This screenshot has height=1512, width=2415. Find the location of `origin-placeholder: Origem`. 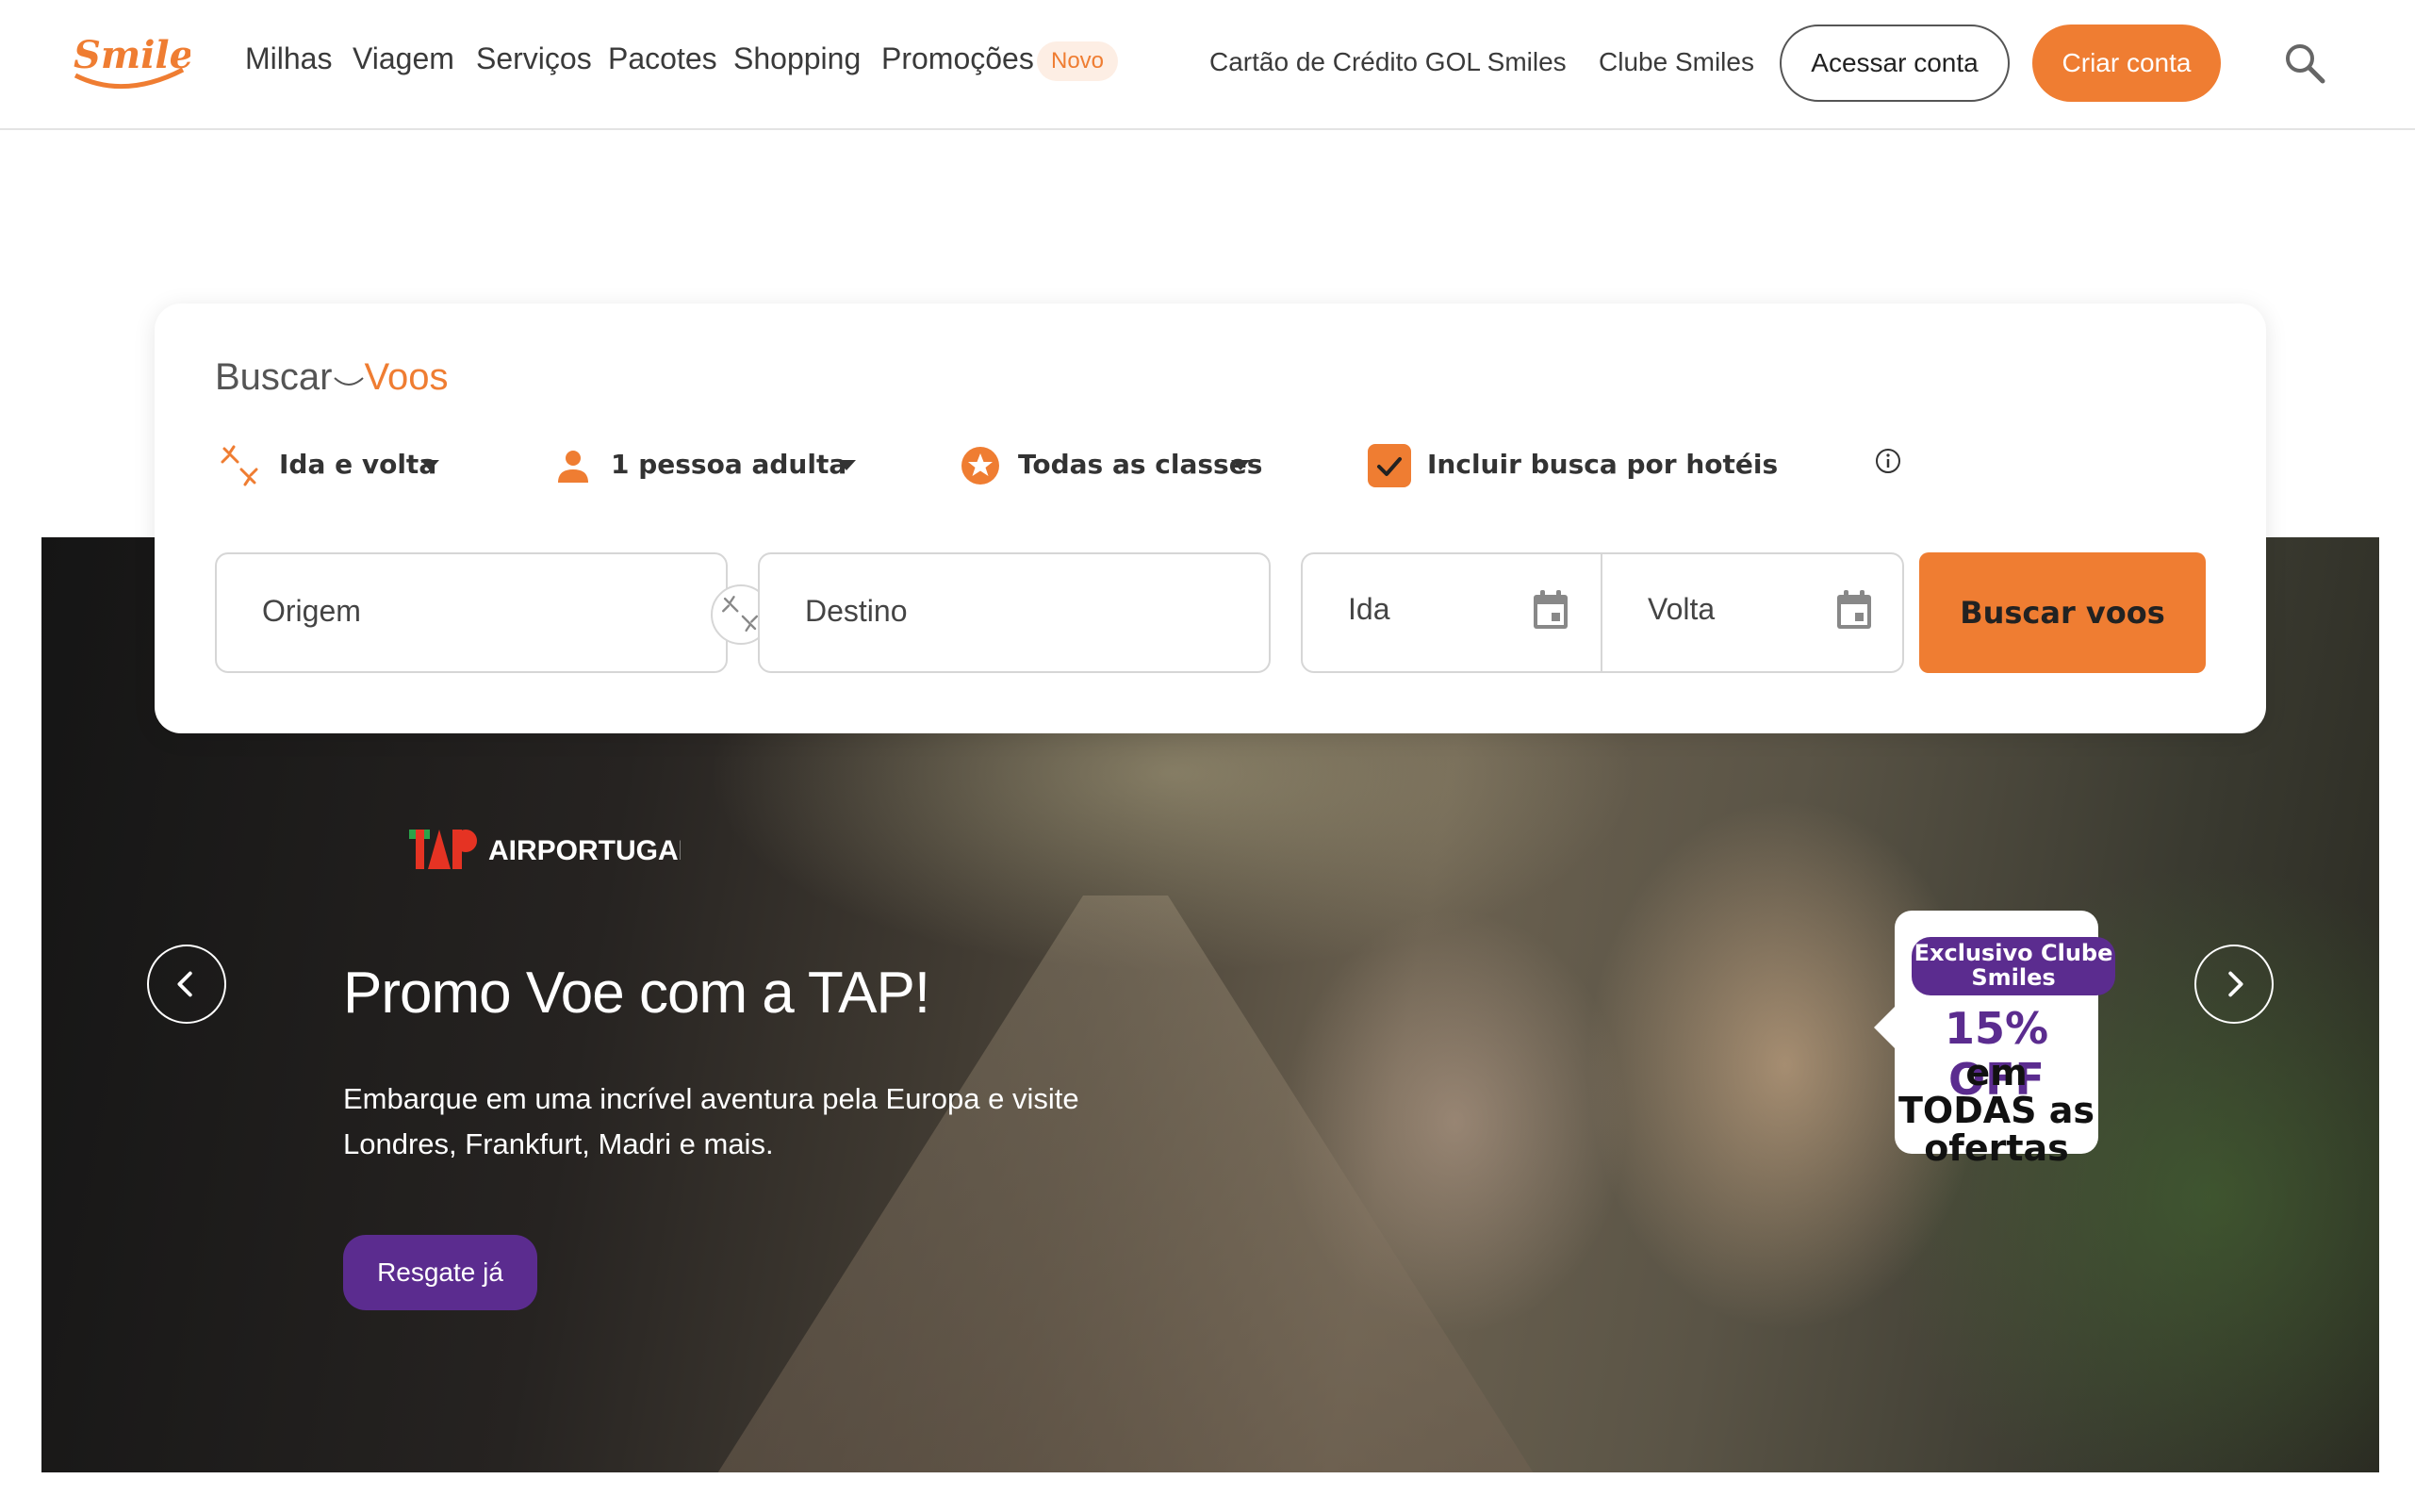

origin-placeholder: Origem is located at coordinates (312, 611).